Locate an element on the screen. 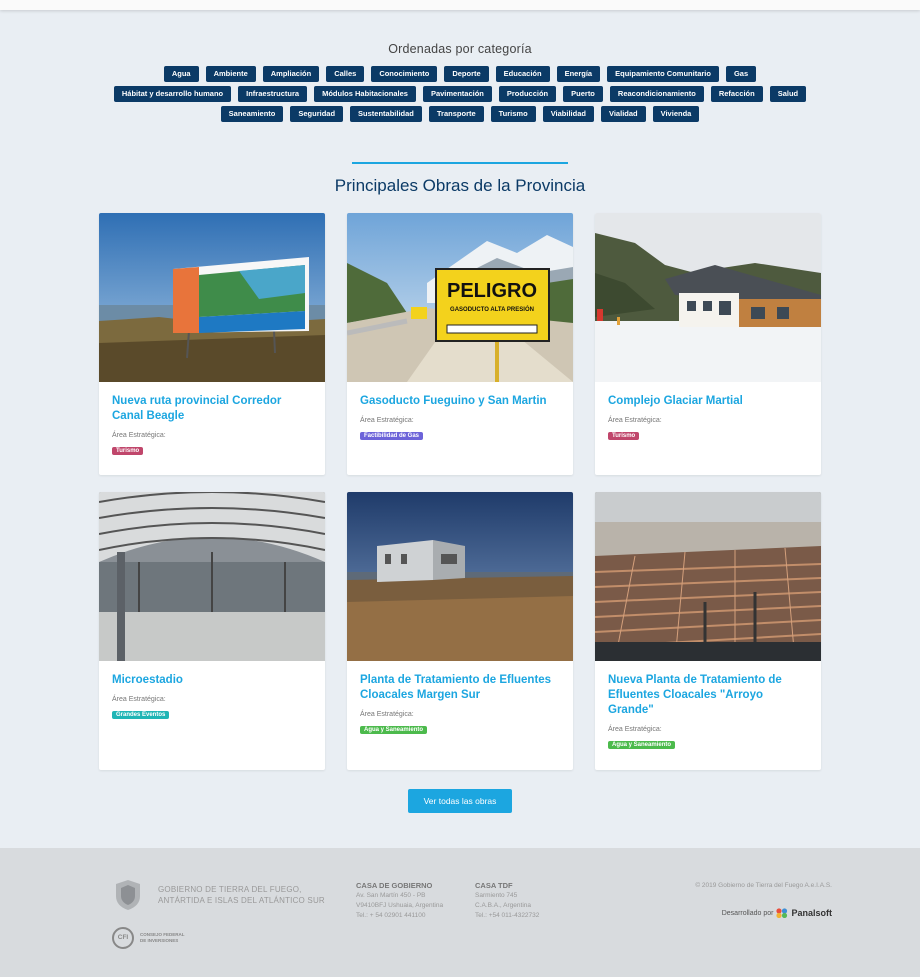  casa-gobierno-title: CASA DE GOBIERNO is located at coordinates (394, 885).